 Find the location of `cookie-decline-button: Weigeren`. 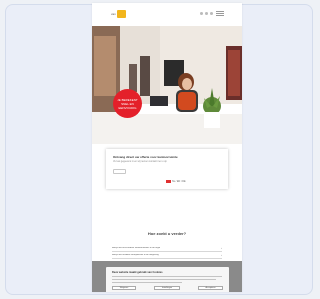

cookie-decline-button: Weigeren is located at coordinates (124, 288).